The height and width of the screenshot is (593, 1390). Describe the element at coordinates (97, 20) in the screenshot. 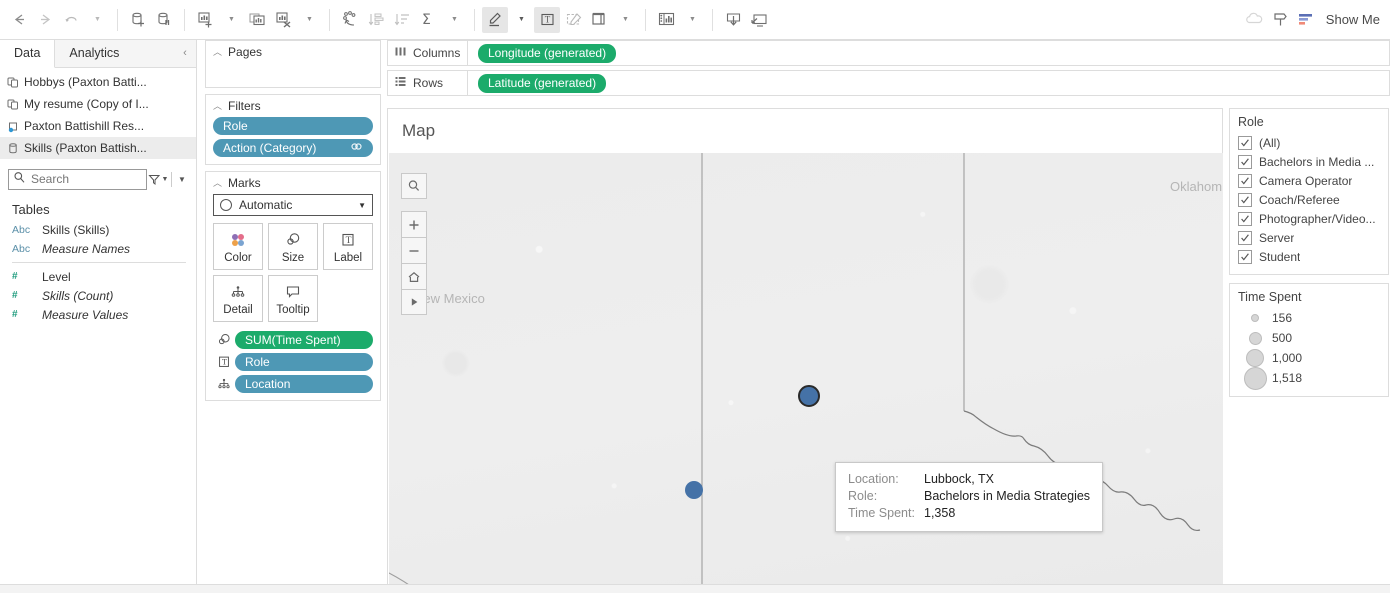

I see `refresh-dropdown-icon: ▼` at that location.